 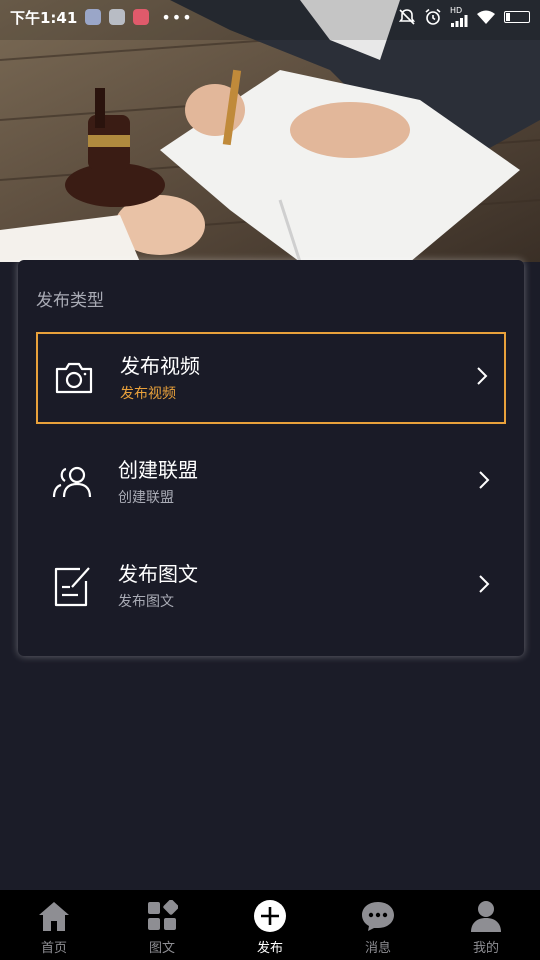 I want to click on nav-item-profile: 我的, so click(x=486, y=925).